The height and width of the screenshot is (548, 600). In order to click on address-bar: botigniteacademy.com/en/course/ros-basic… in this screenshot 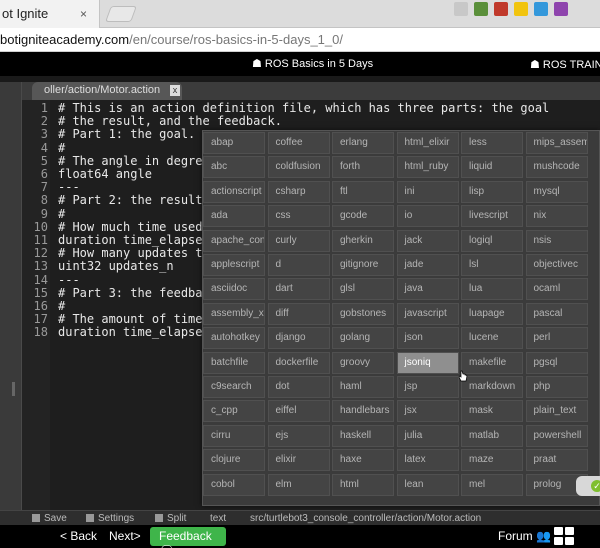, I will do `click(300, 40)`.